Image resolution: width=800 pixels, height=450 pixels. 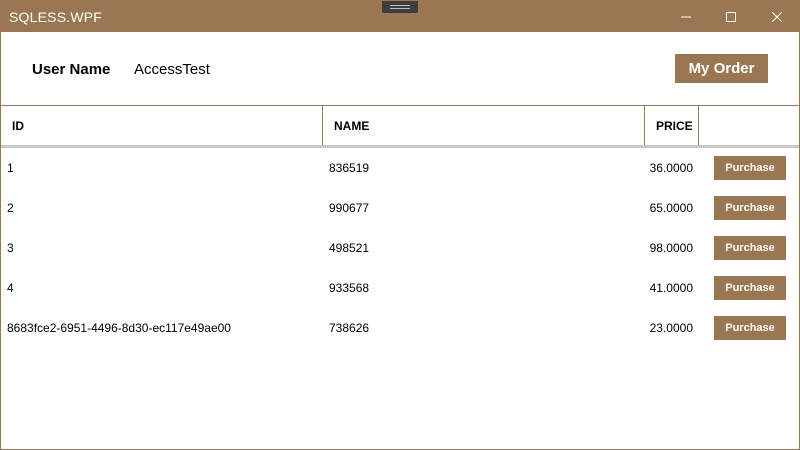 I want to click on column-header-label: PRICE, so click(x=674, y=125).